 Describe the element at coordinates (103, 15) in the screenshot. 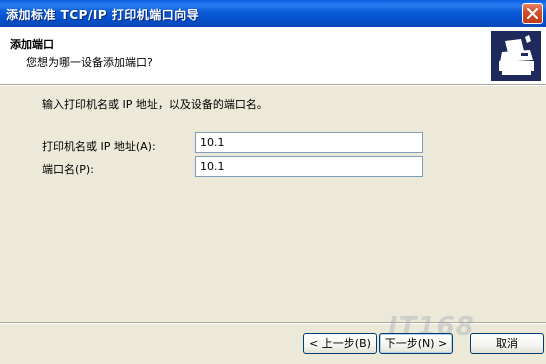

I see `window-title: 添加标准 TCP/IP 打印机端口向导` at that location.